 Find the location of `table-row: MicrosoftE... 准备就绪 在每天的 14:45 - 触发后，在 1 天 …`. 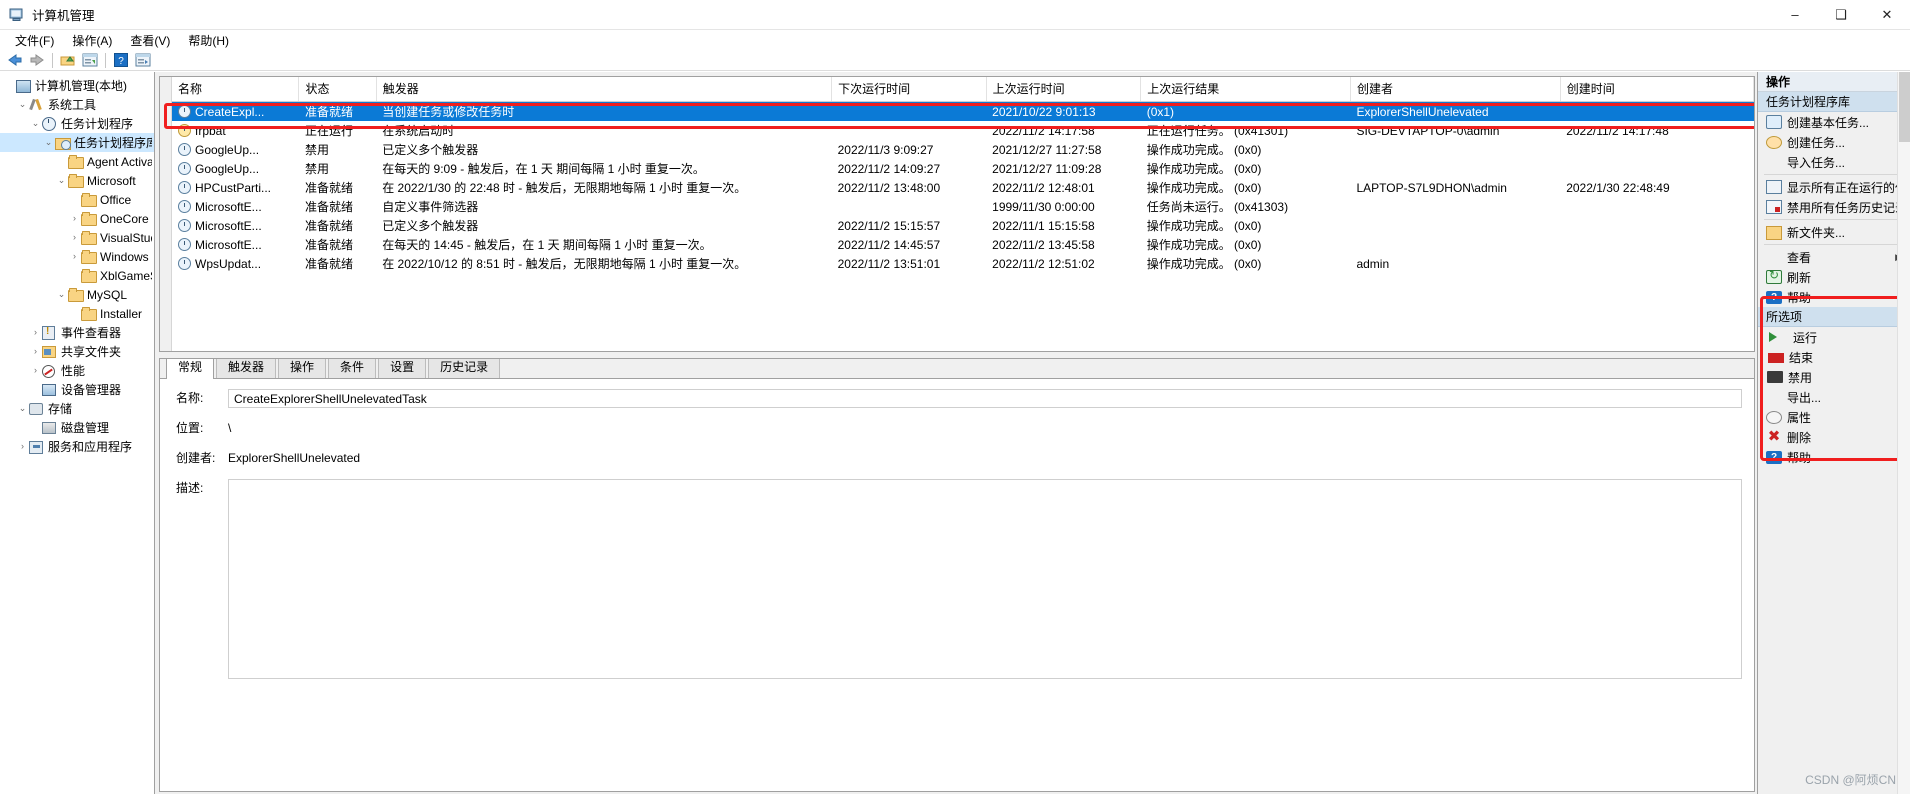

table-row: MicrosoftE... 准备就绪 在每天的 14:45 - 触发后，在 1 天 … is located at coordinates (963, 244).